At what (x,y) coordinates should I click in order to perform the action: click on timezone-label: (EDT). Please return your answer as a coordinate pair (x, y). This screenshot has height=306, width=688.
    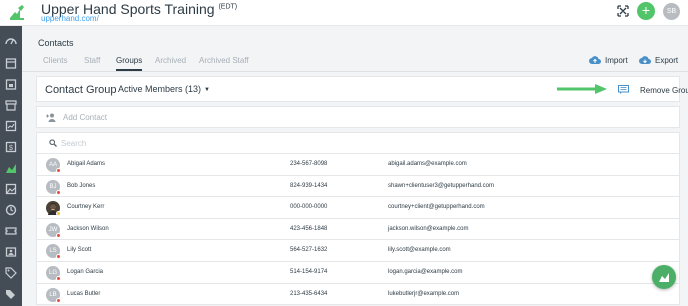
    Looking at the image, I should click on (228, 7).